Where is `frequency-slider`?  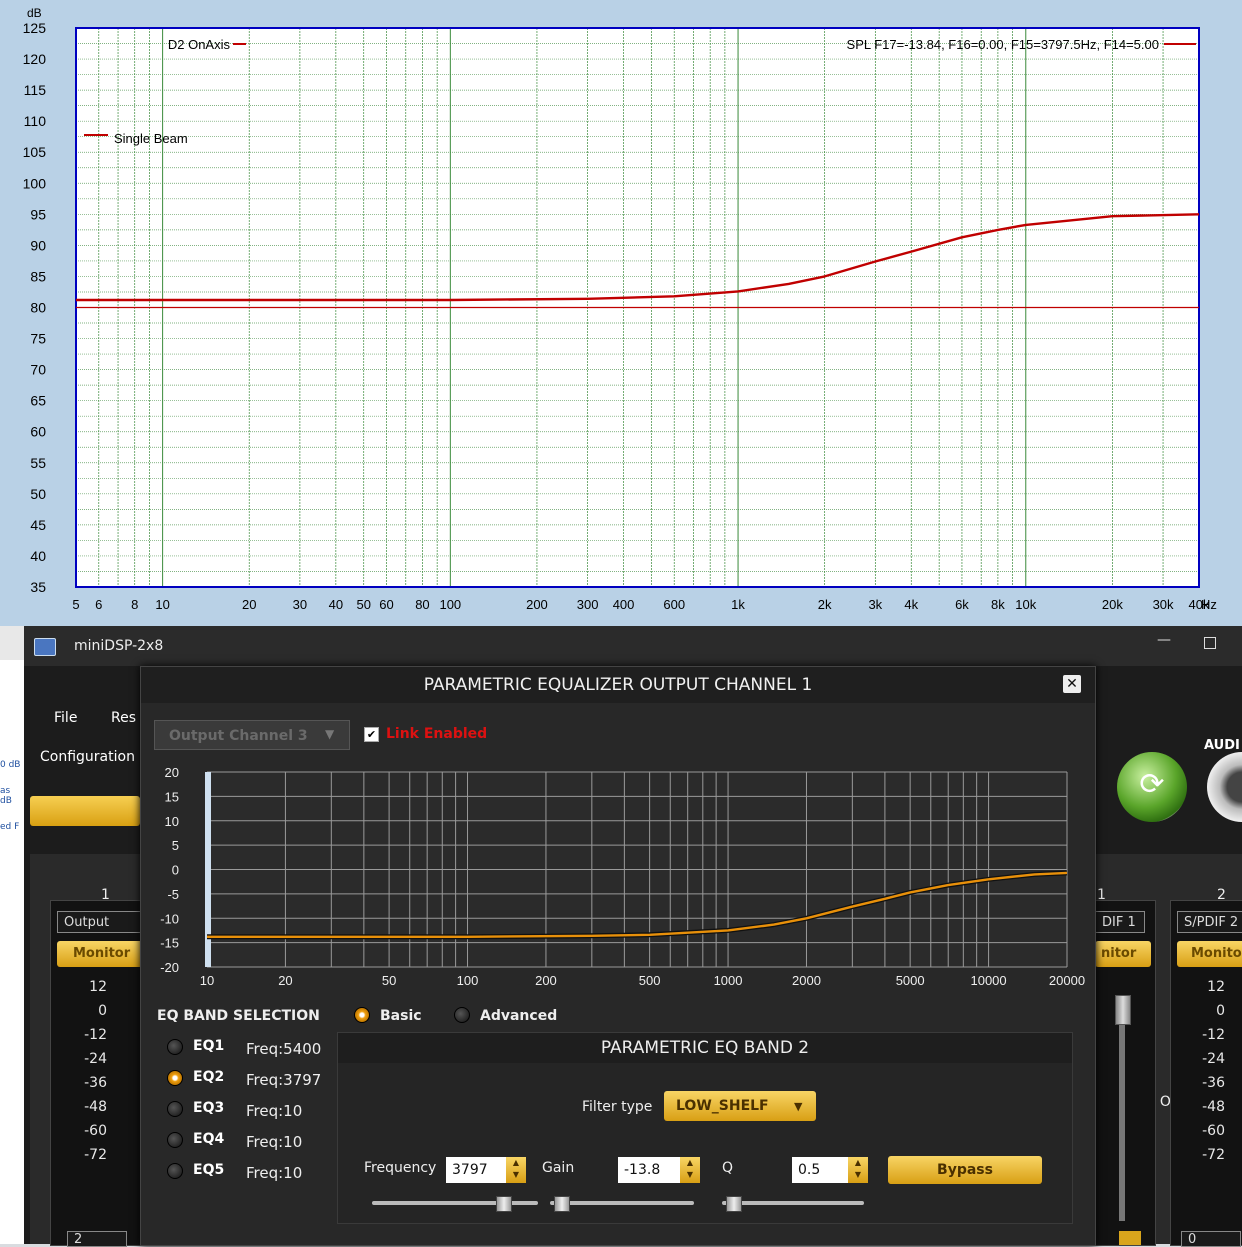 frequency-slider is located at coordinates (455, 1203).